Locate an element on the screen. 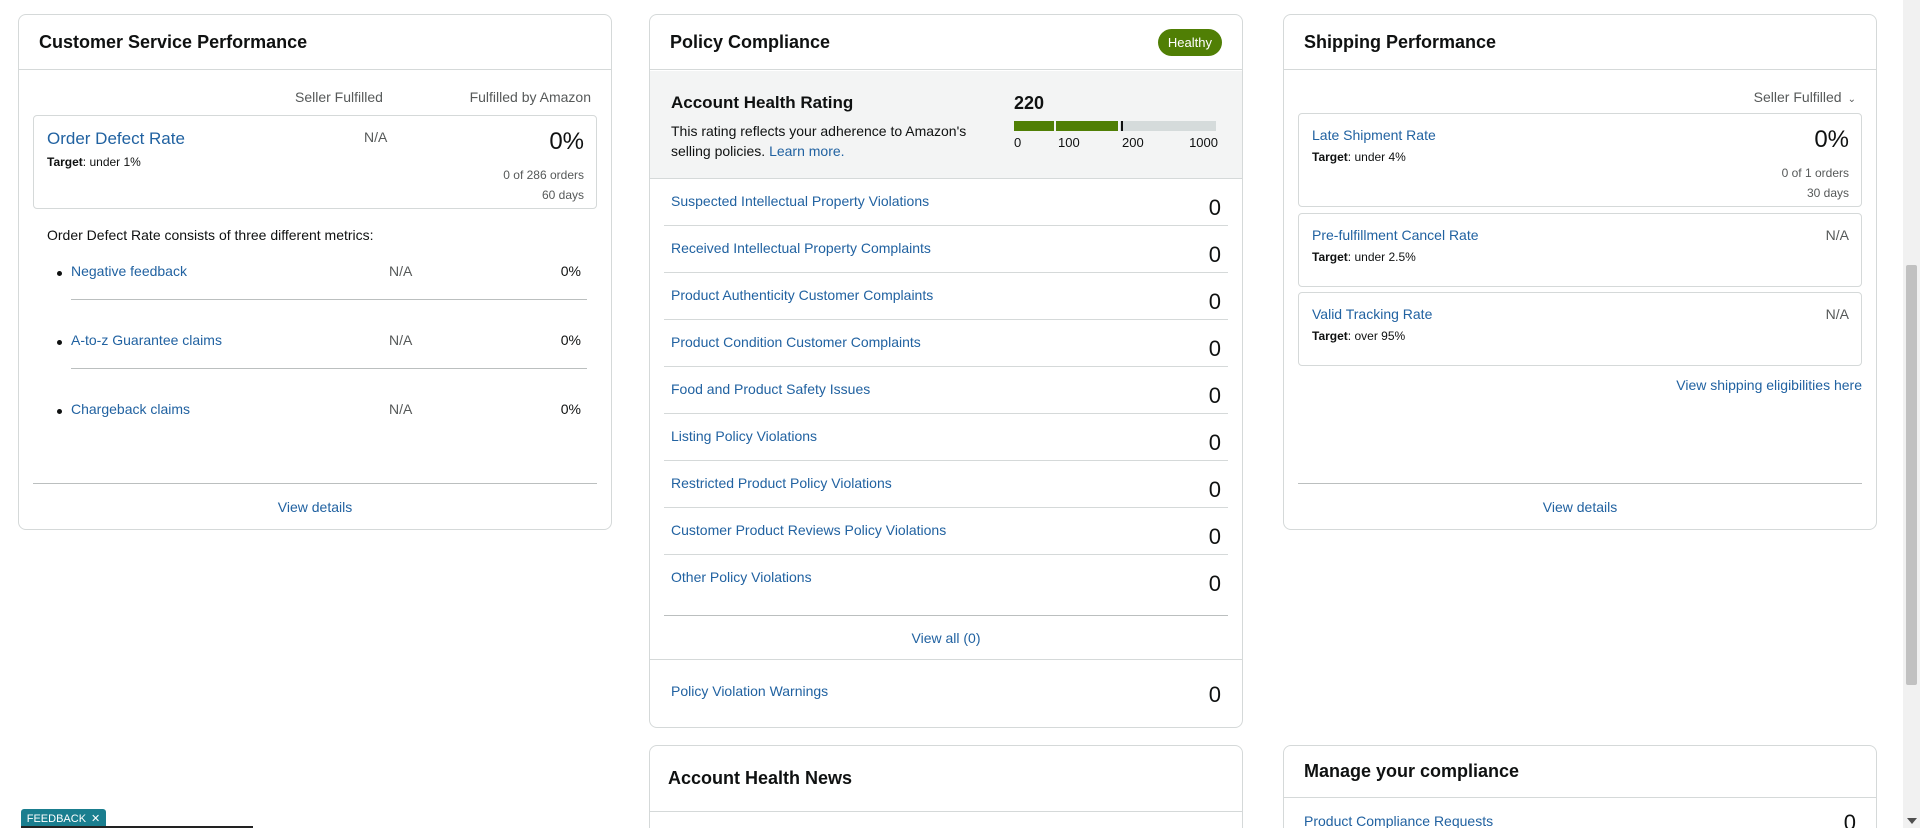 The height and width of the screenshot is (828, 1920). tick-label: 0 is located at coordinates (1018, 142).